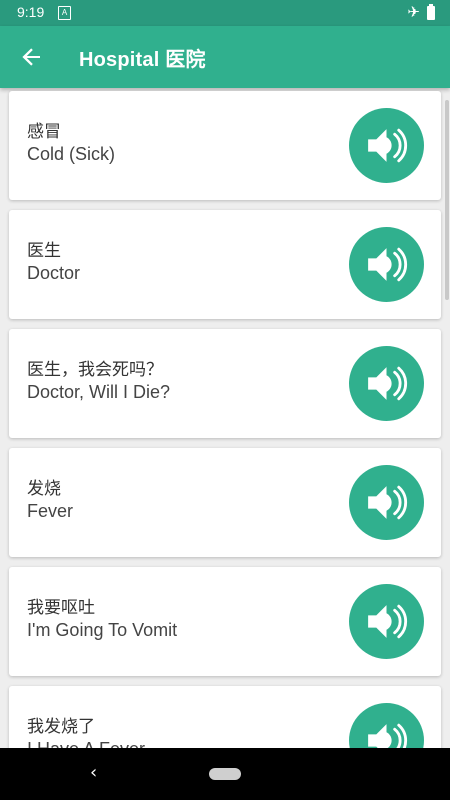  What do you see at coordinates (225, 13) in the screenshot?
I see `status-bar: 9:19 A ✈` at bounding box center [225, 13].